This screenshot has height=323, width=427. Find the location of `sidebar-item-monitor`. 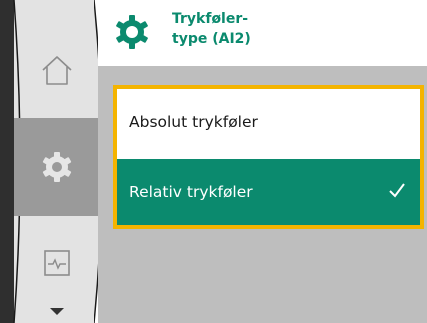

sidebar-item-monitor is located at coordinates (57, 263).